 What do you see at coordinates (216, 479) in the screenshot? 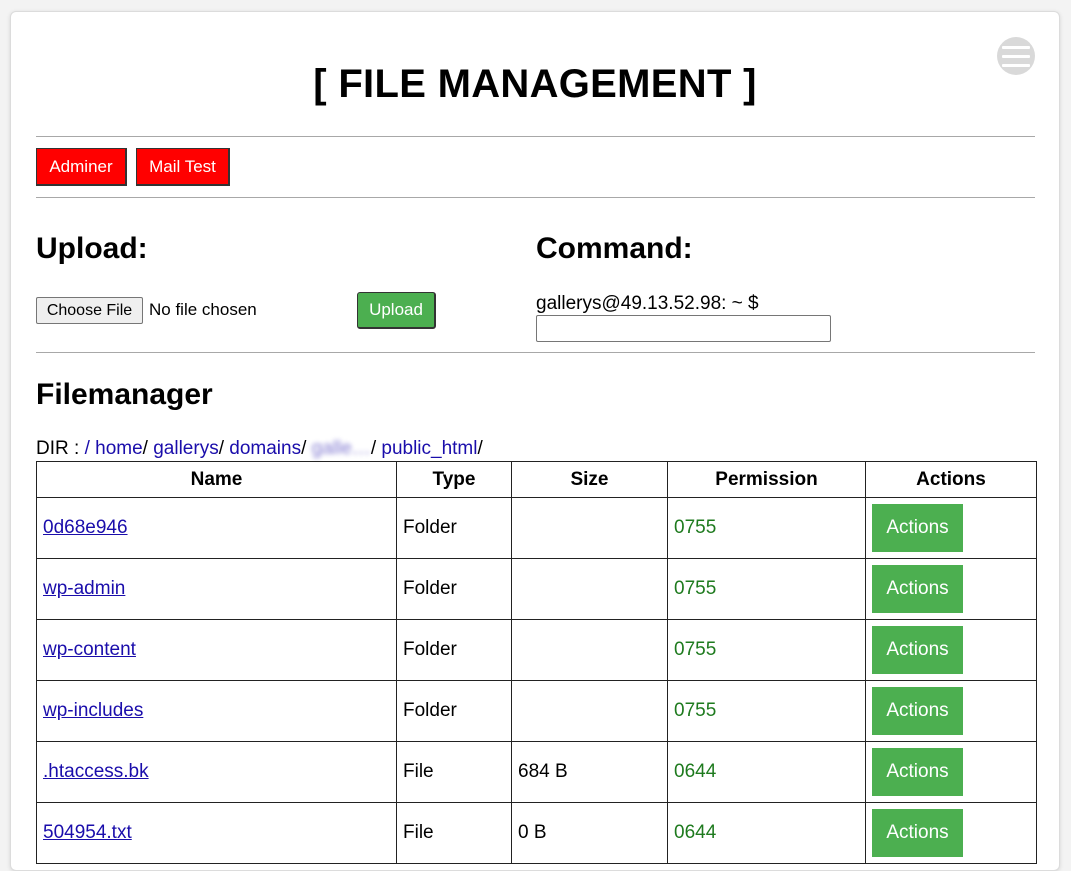
I see `col-header-name: Name` at bounding box center [216, 479].